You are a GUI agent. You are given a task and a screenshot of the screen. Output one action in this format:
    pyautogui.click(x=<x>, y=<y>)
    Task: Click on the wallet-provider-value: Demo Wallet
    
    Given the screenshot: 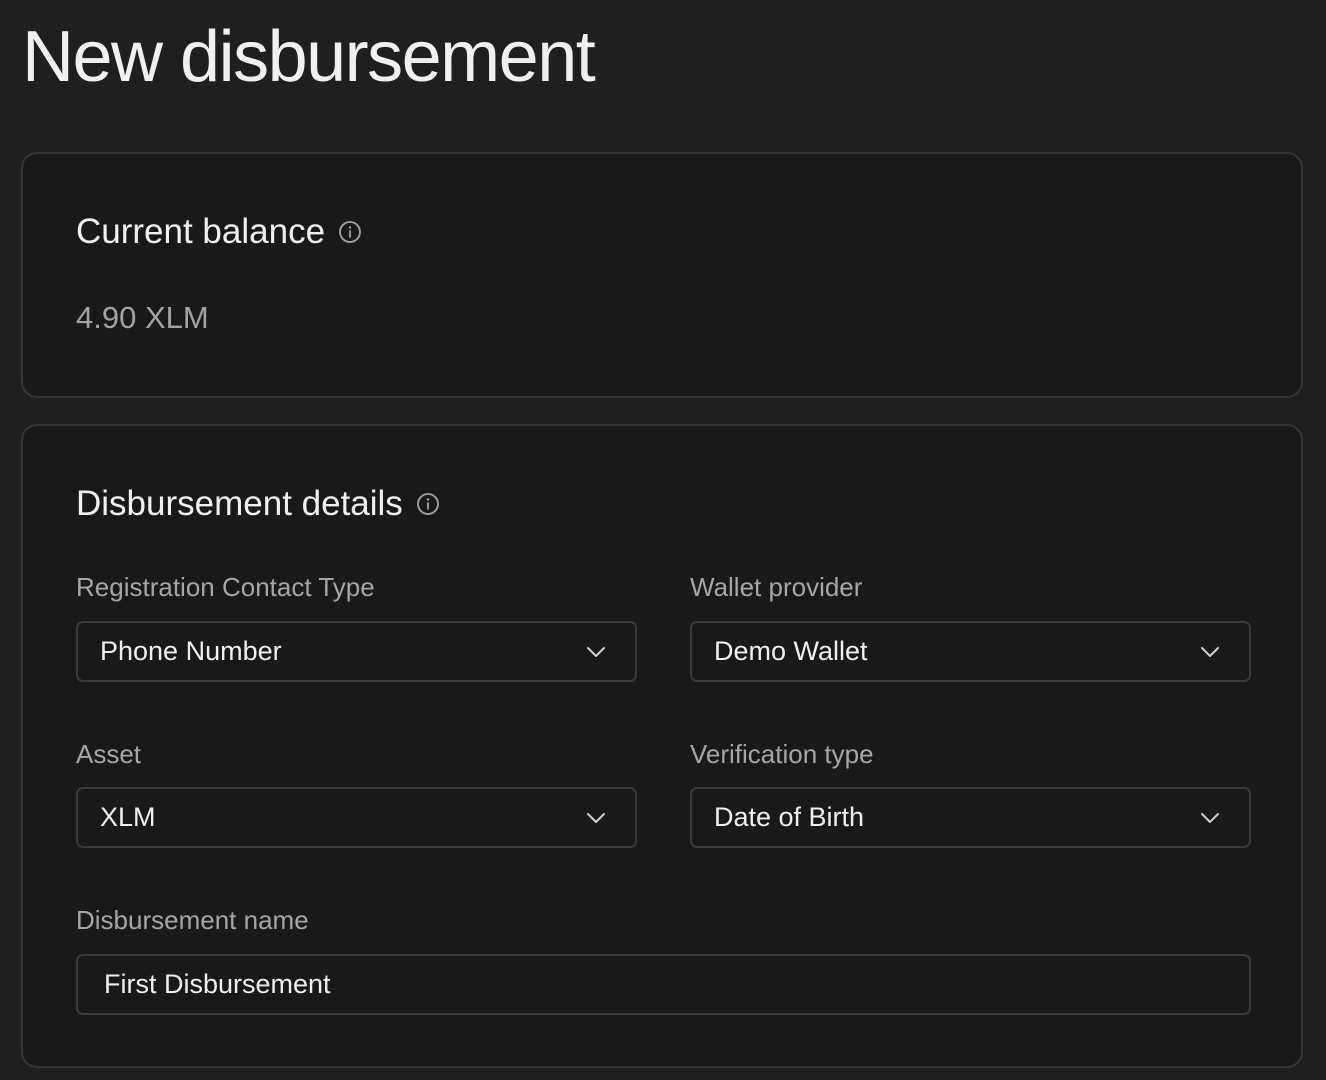 What is the action you would take?
    pyautogui.click(x=791, y=651)
    